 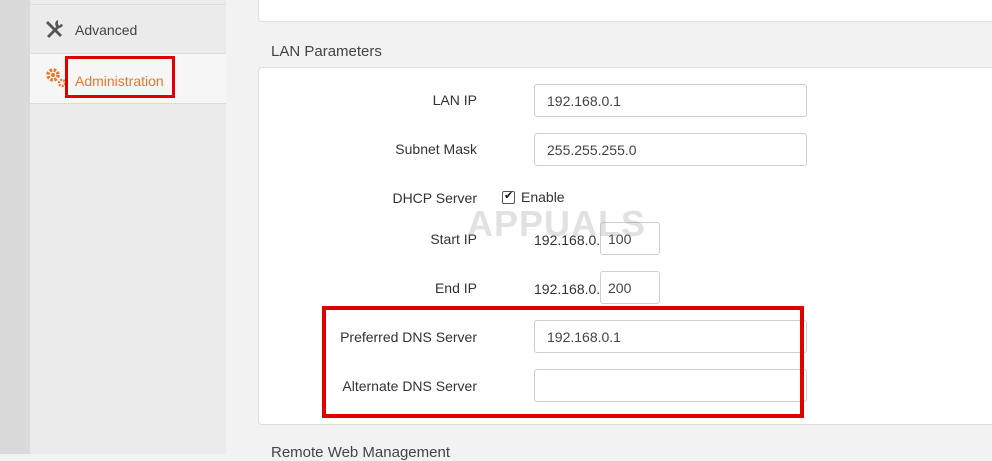 I want to click on end-ip-field, so click(x=630, y=287).